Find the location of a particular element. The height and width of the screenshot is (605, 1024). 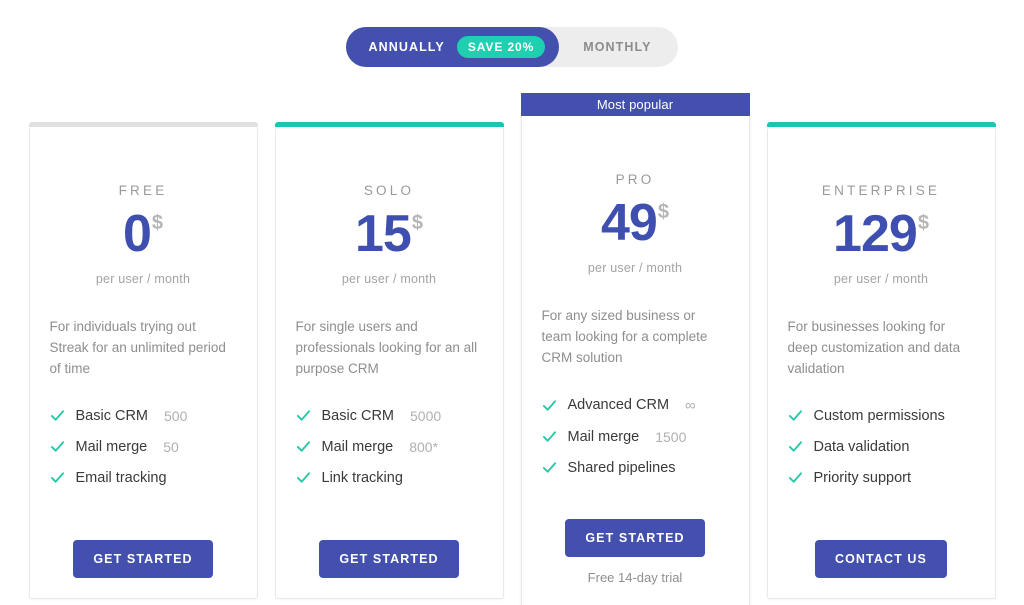

feature-item: Mail merge 50 is located at coordinates (143, 447).